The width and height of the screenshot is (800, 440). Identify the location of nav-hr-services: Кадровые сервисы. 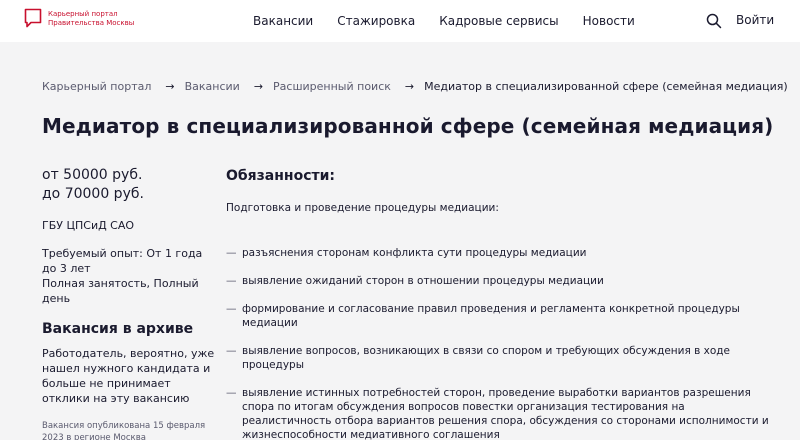
(498, 21).